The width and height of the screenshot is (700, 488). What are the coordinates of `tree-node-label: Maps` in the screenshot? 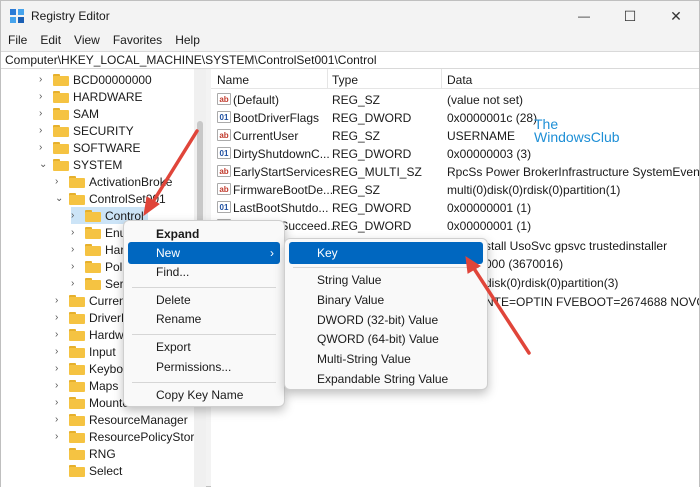 It's located at (104, 385).